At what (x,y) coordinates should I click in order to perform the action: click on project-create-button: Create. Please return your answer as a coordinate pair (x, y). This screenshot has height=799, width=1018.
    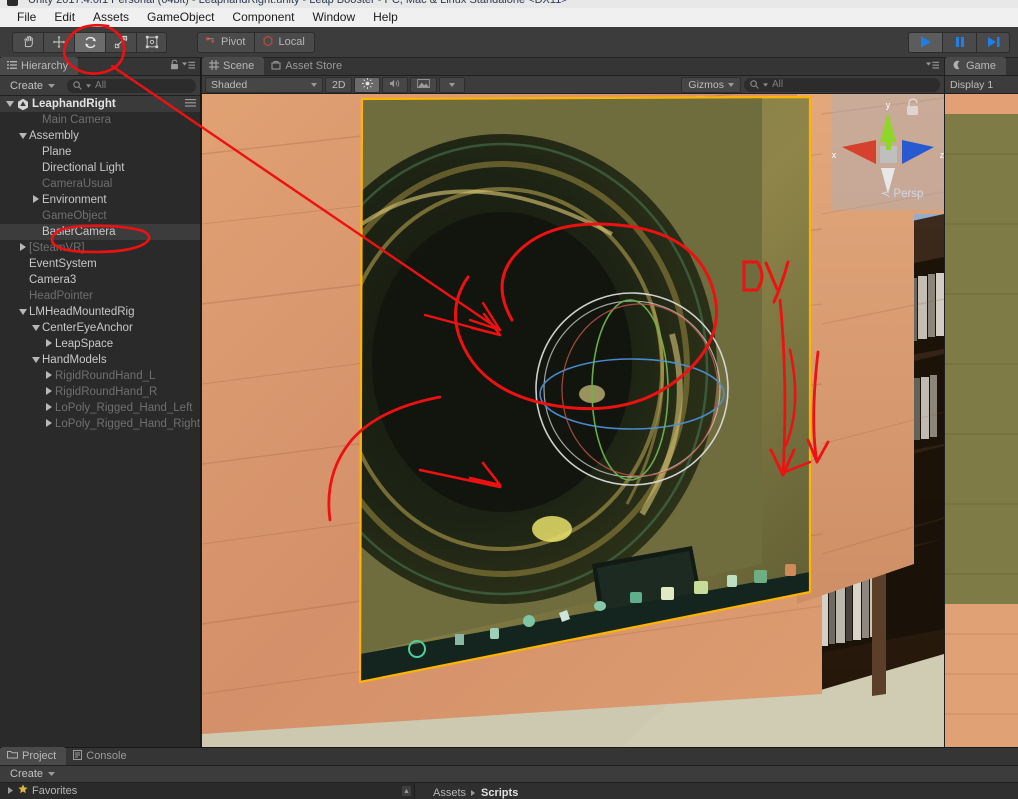
    Looking at the image, I should click on (32, 774).